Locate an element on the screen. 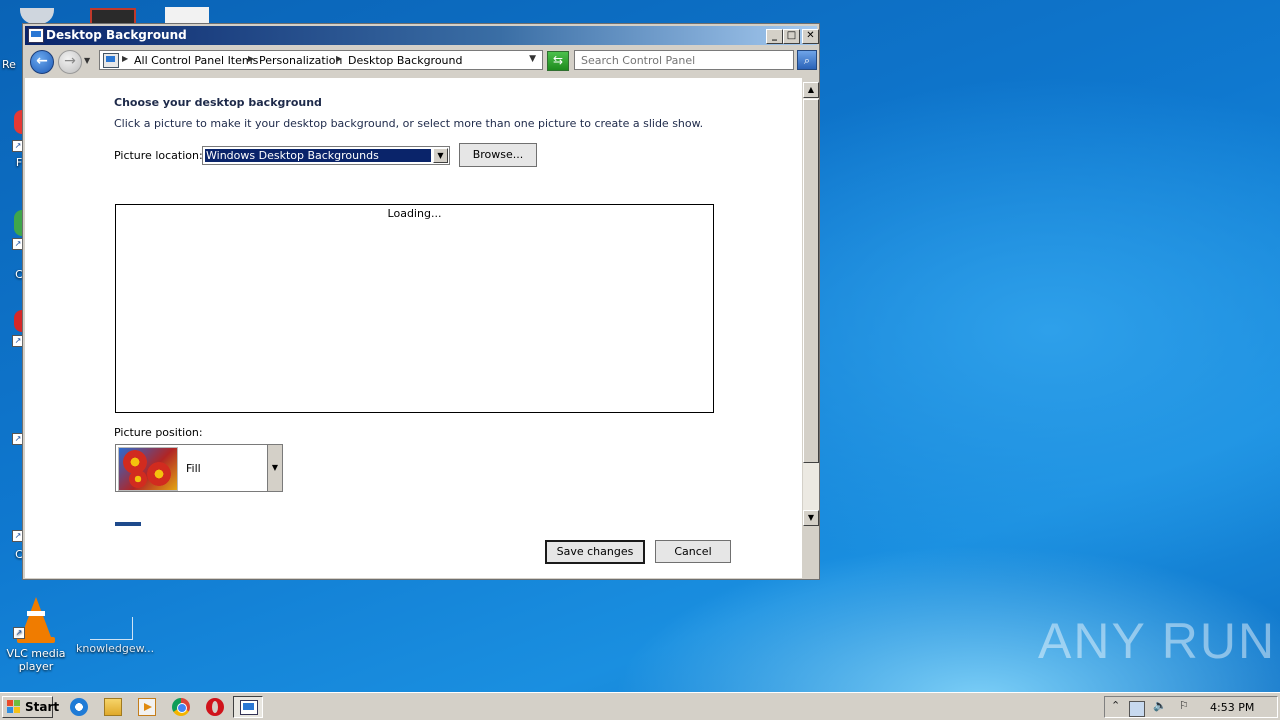 Image resolution: width=1280 pixels, height=720 pixels. breadcrumb-personalization: Personalization is located at coordinates (300, 60).